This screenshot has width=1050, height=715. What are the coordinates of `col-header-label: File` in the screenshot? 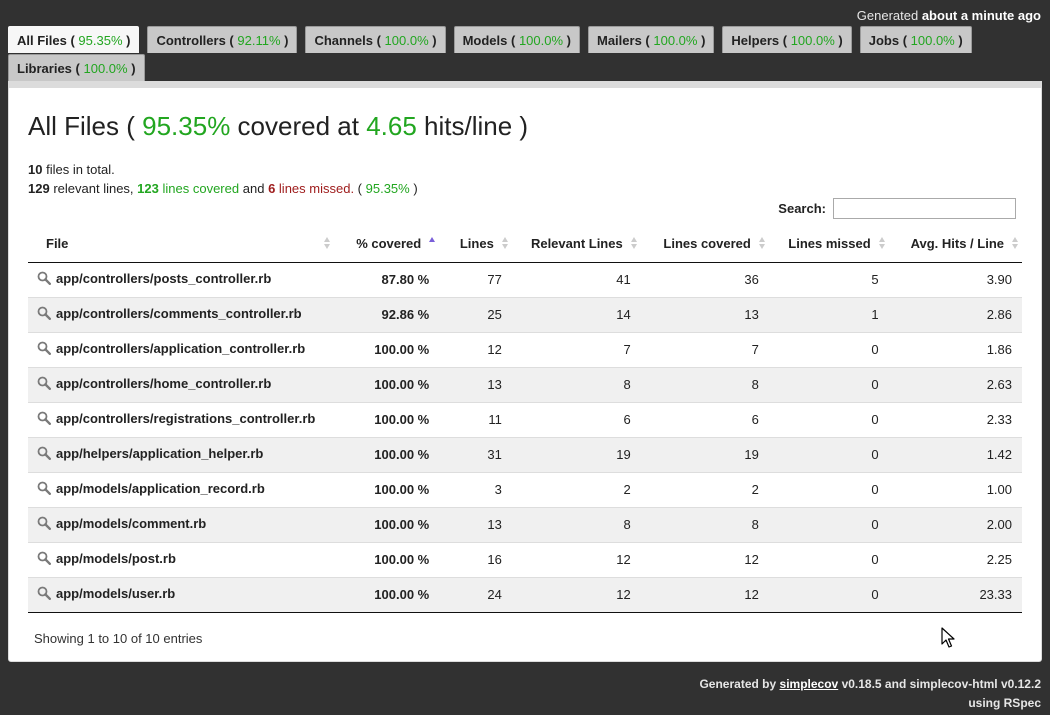 It's located at (57, 243).